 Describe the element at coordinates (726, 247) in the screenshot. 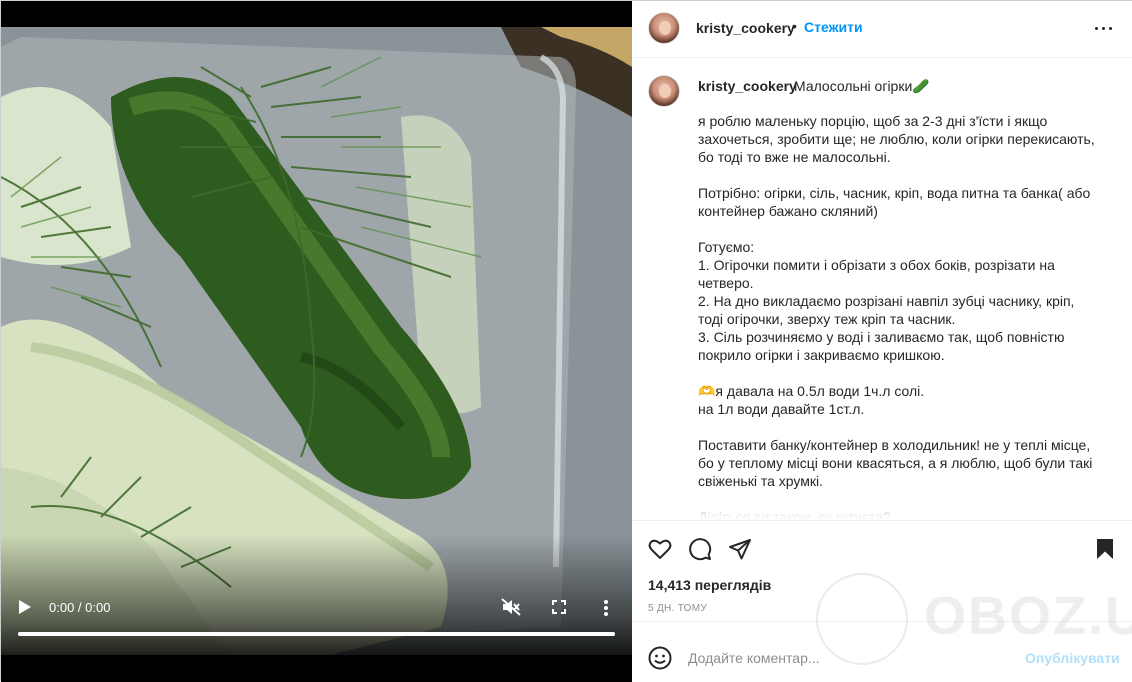

I see `caption-line: Готуємо:` at that location.